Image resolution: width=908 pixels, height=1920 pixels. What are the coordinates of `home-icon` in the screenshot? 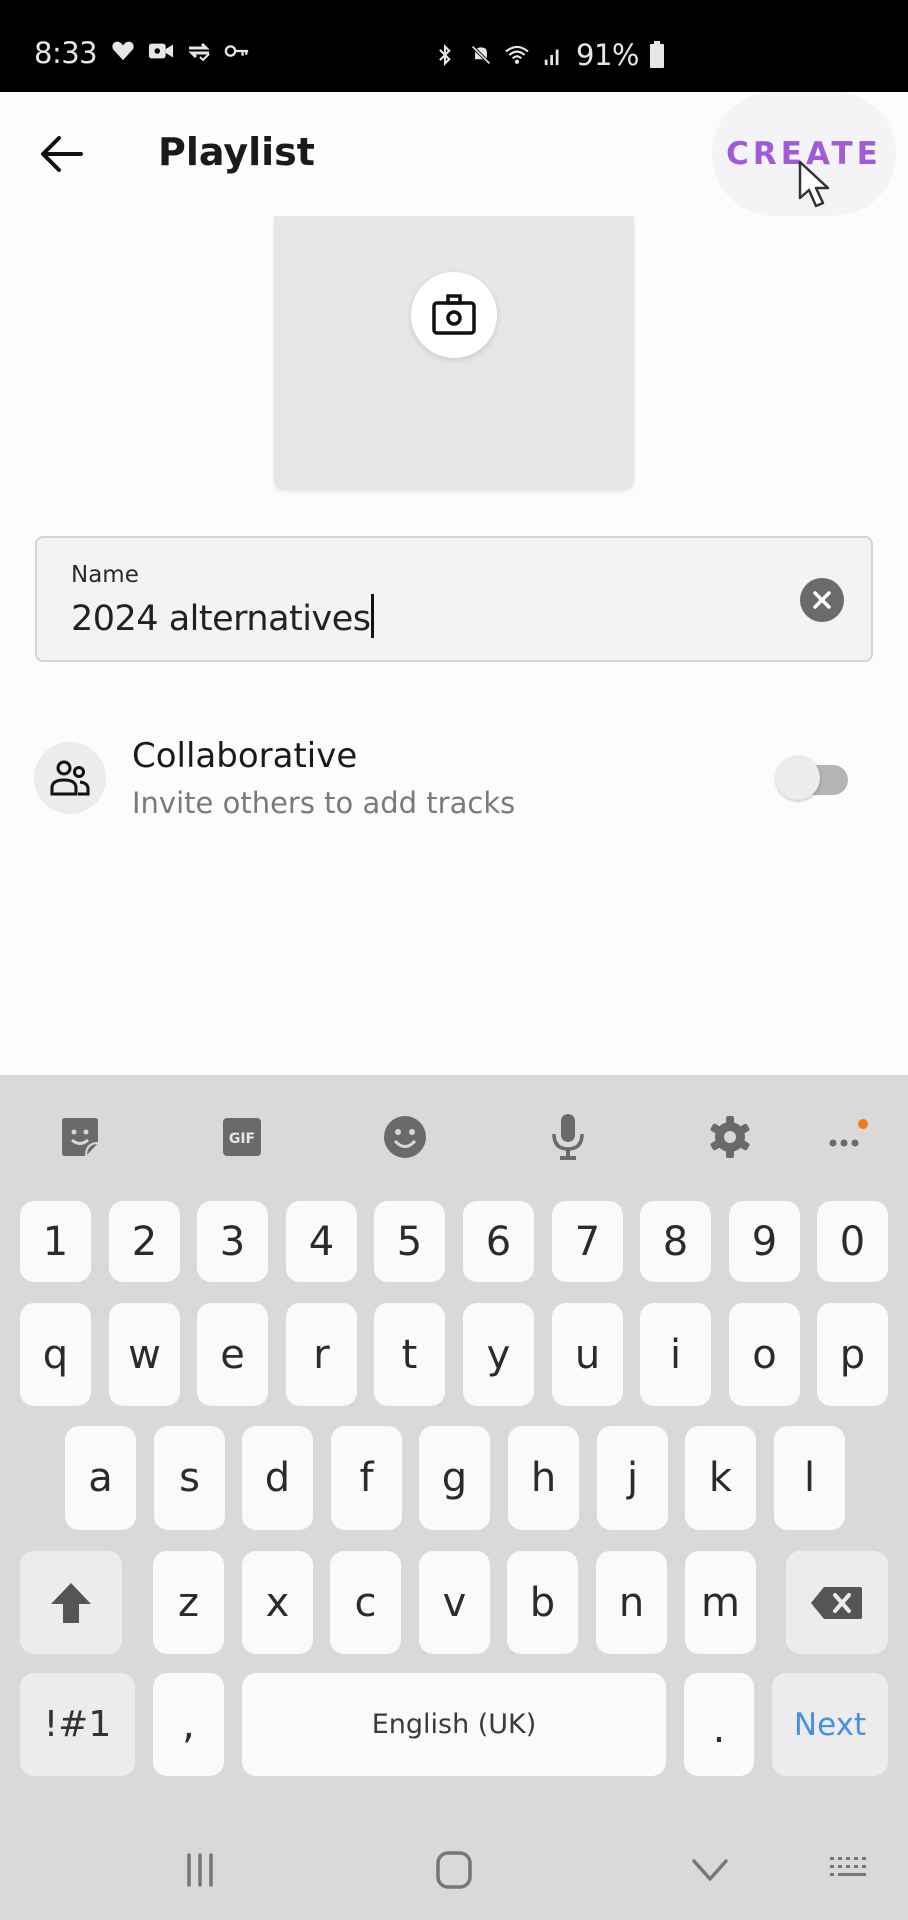 It's located at (454, 1870).